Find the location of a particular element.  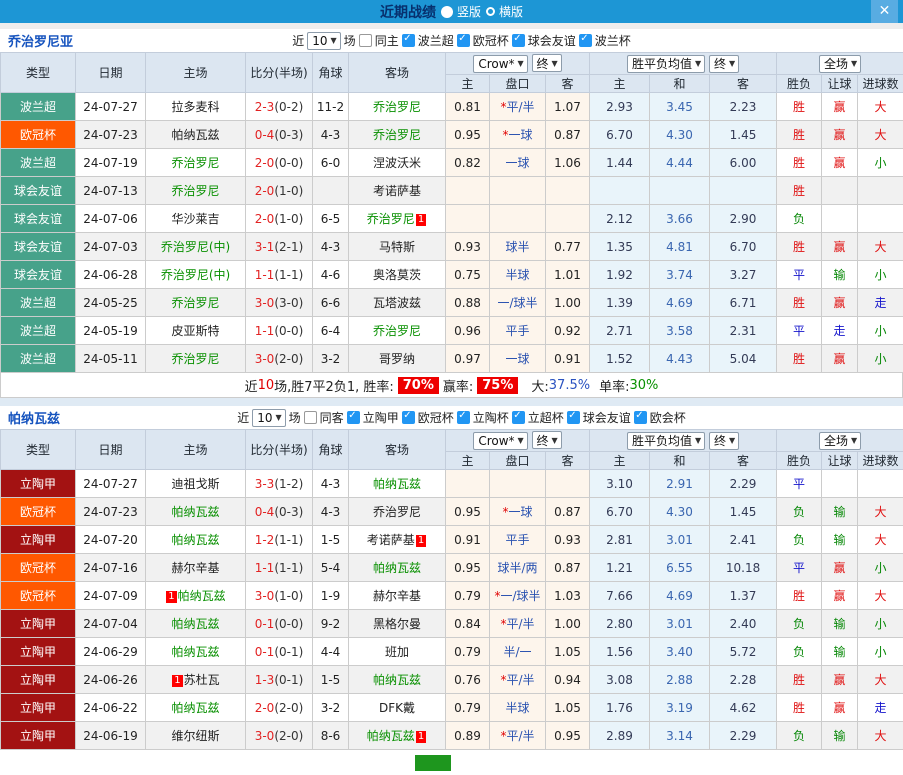

home-odds is located at coordinates (468, 219).